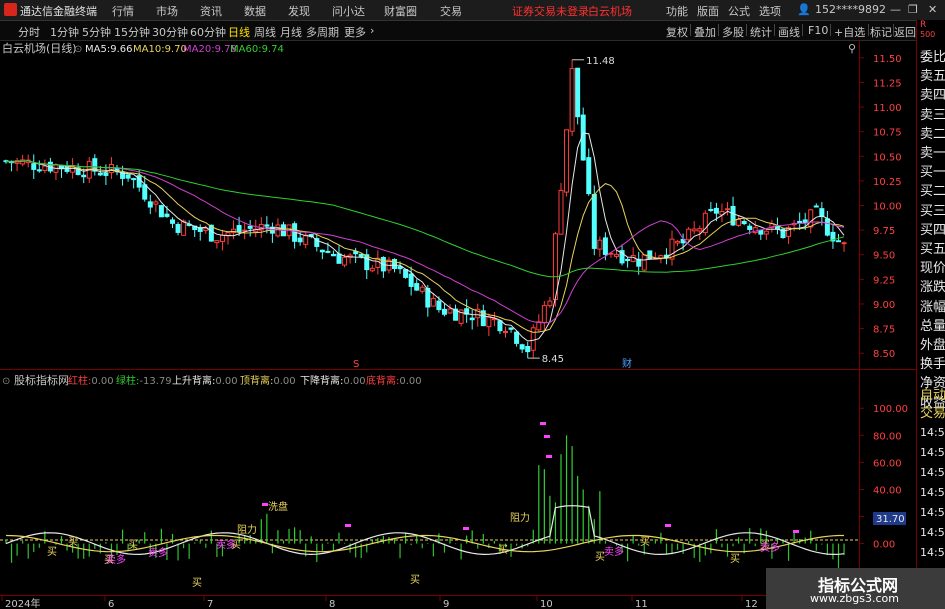 The height and width of the screenshot is (609, 945). What do you see at coordinates (170, 32) in the screenshot?
I see `period-30min: 30分钟` at bounding box center [170, 32].